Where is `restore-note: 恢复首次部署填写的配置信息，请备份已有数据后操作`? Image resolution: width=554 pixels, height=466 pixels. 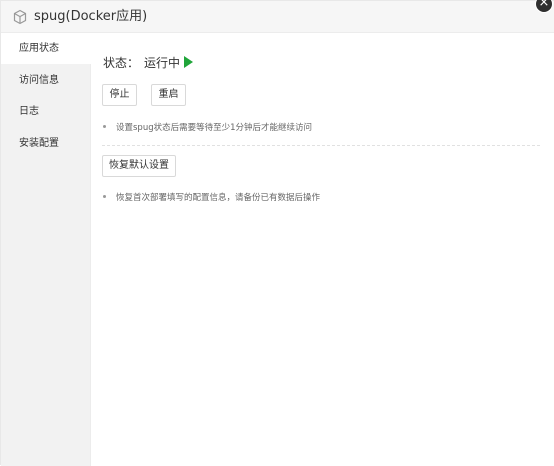 restore-note: 恢复首次部署填写的配置信息，请备份已有数据后操作 is located at coordinates (211, 198).